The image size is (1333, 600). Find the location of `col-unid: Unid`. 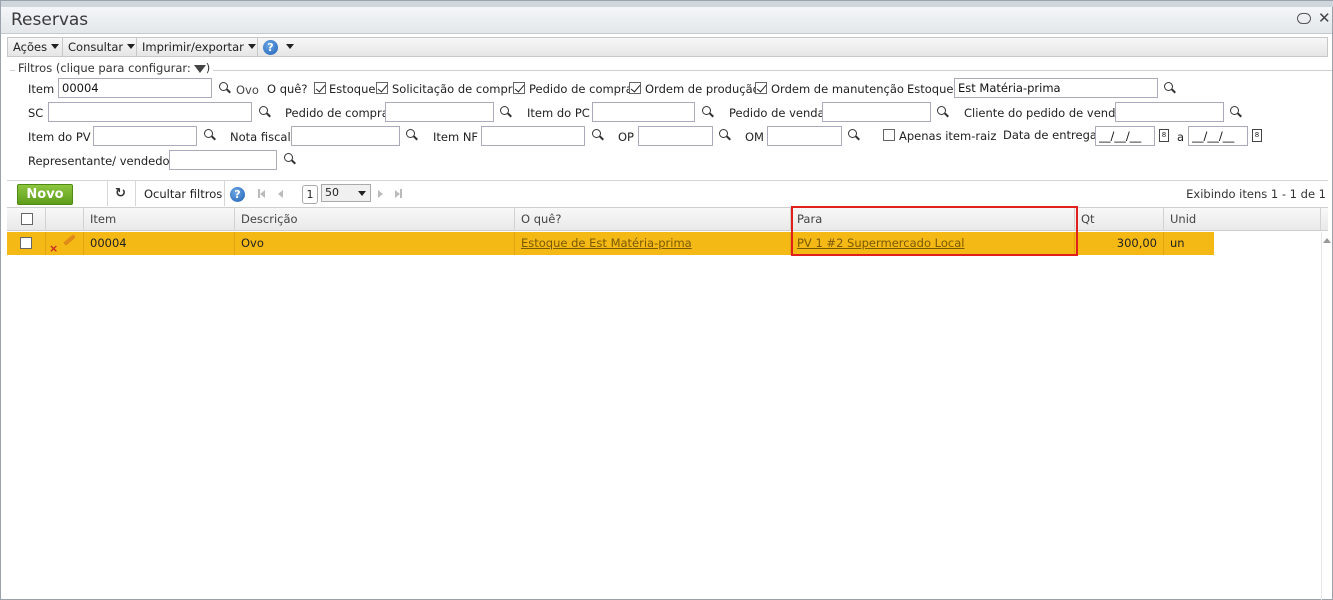

col-unid: Unid is located at coordinates (1242, 219).